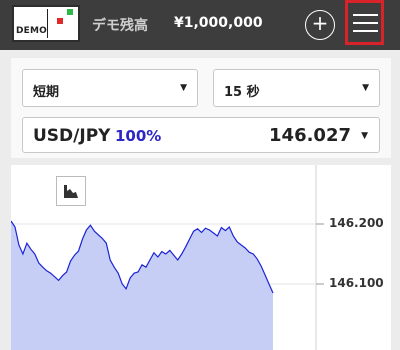  I want to click on currency-pair-select: USD/JPY 100% 146.027 ▼, so click(201, 135).